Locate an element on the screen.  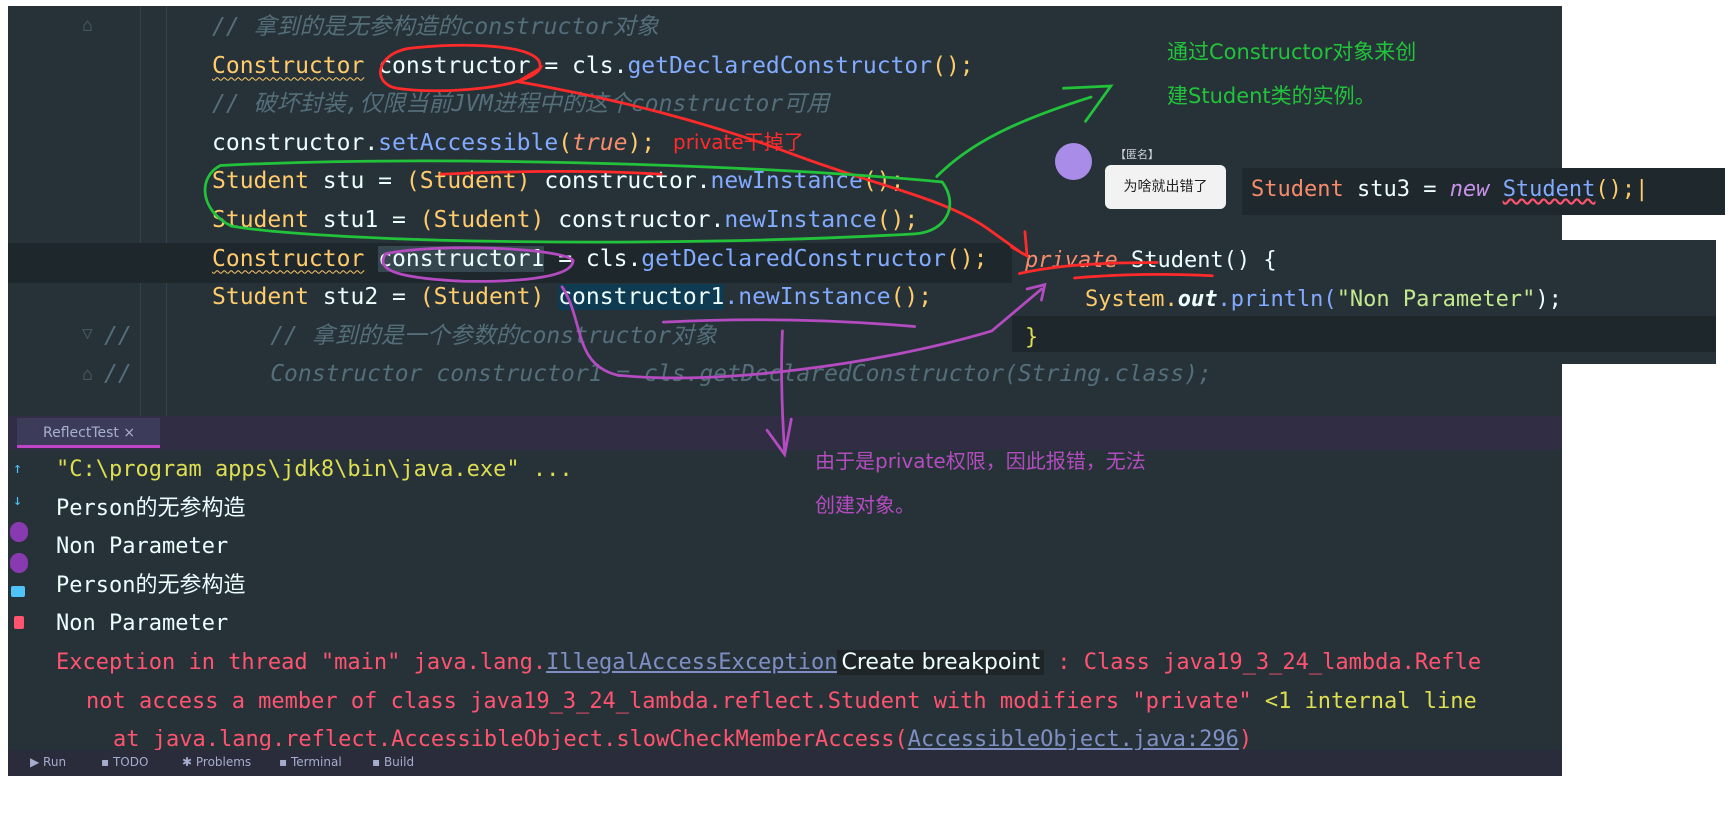
red-underline-private is located at coordinates (1116, 270).